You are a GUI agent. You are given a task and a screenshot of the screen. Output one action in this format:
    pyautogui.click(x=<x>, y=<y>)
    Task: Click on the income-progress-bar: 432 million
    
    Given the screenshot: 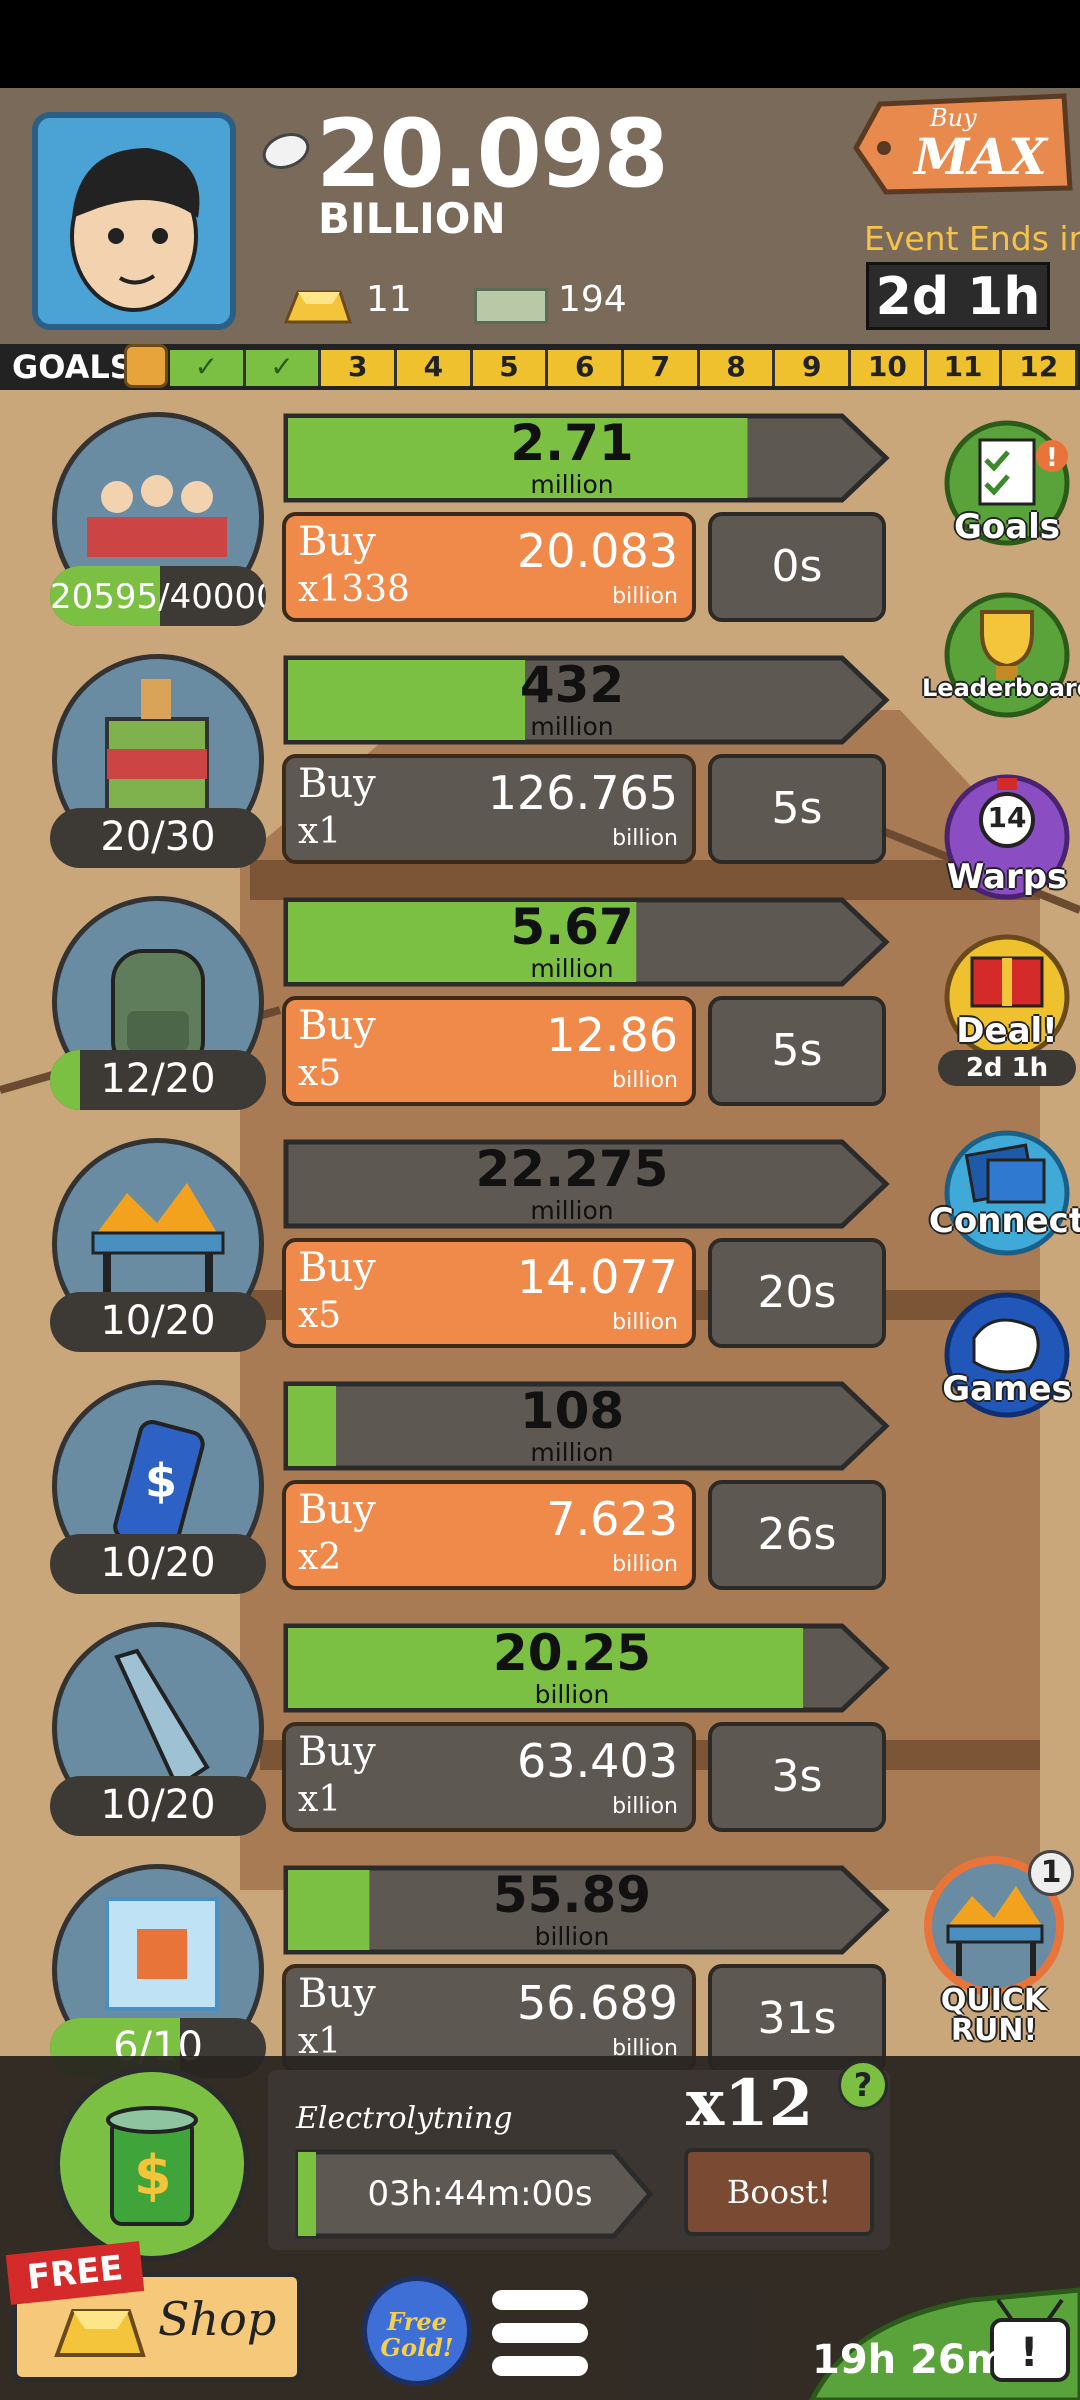 What is the action you would take?
    pyautogui.click(x=587, y=700)
    